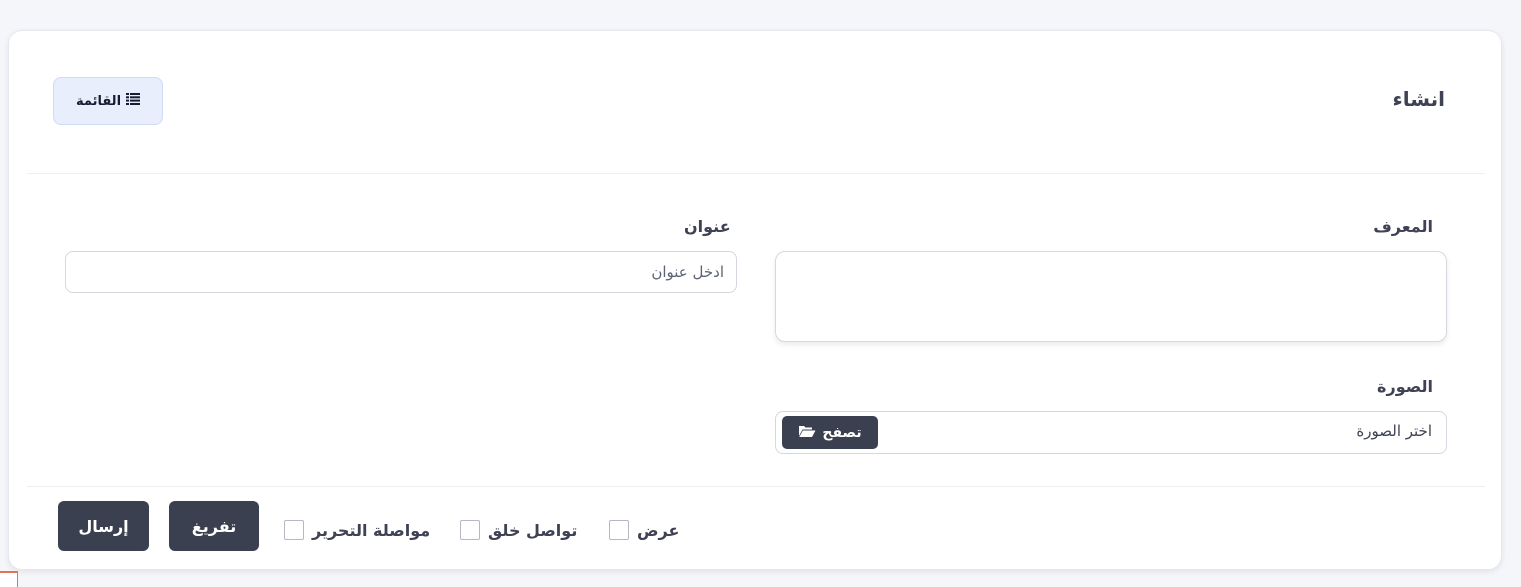 The width and height of the screenshot is (1521, 587). Describe the element at coordinates (756, 173) in the screenshot. I see `header-divider` at that location.